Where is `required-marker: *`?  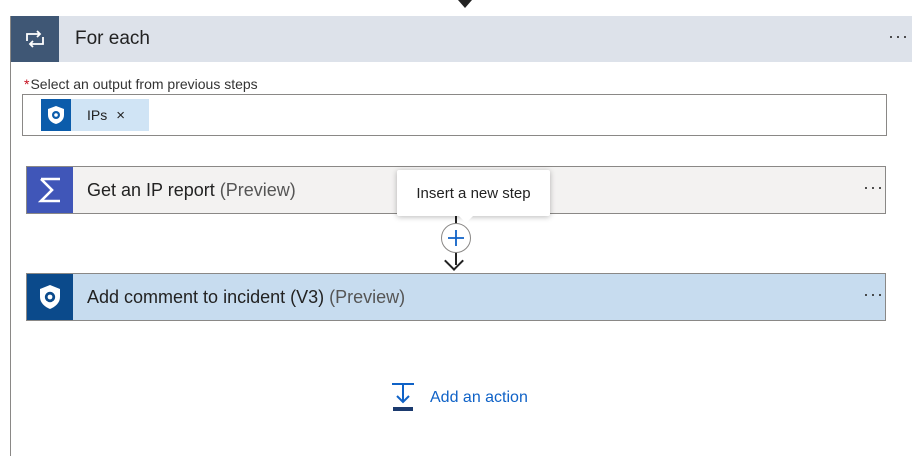 required-marker: * is located at coordinates (27, 84).